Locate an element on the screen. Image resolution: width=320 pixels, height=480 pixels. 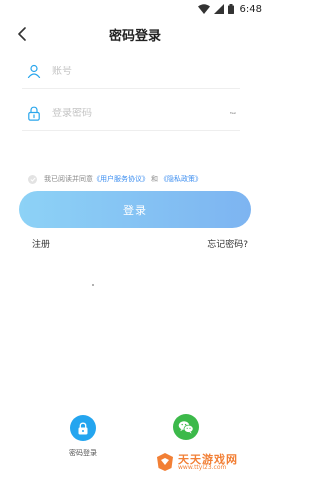
login-button-label: 登录 is located at coordinates (135, 210).